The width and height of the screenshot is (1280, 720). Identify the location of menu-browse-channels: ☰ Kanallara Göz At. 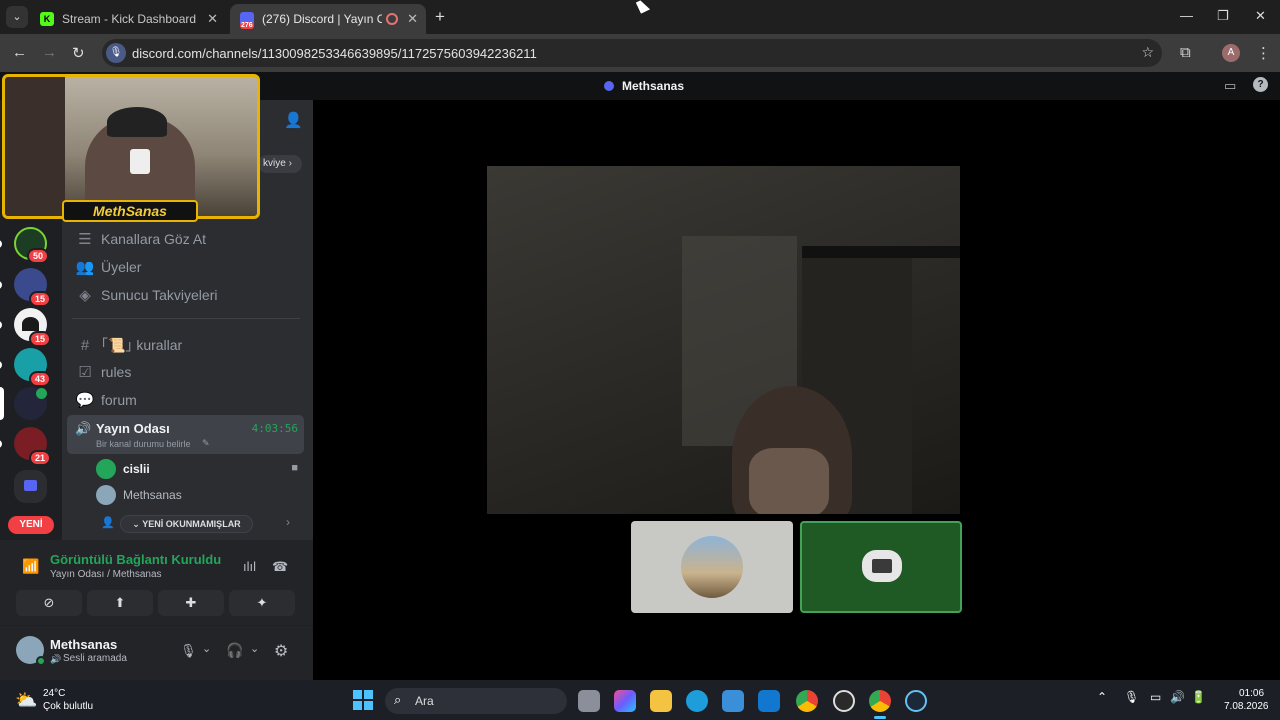
(140, 239).